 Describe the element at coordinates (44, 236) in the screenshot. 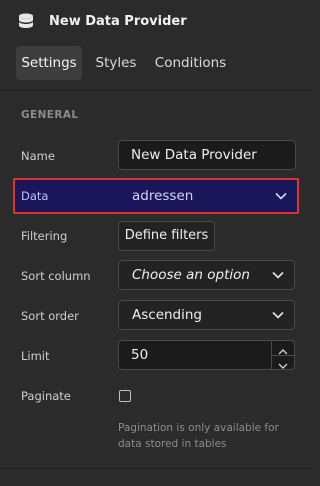

I see `filtering-label: Filtering` at that location.